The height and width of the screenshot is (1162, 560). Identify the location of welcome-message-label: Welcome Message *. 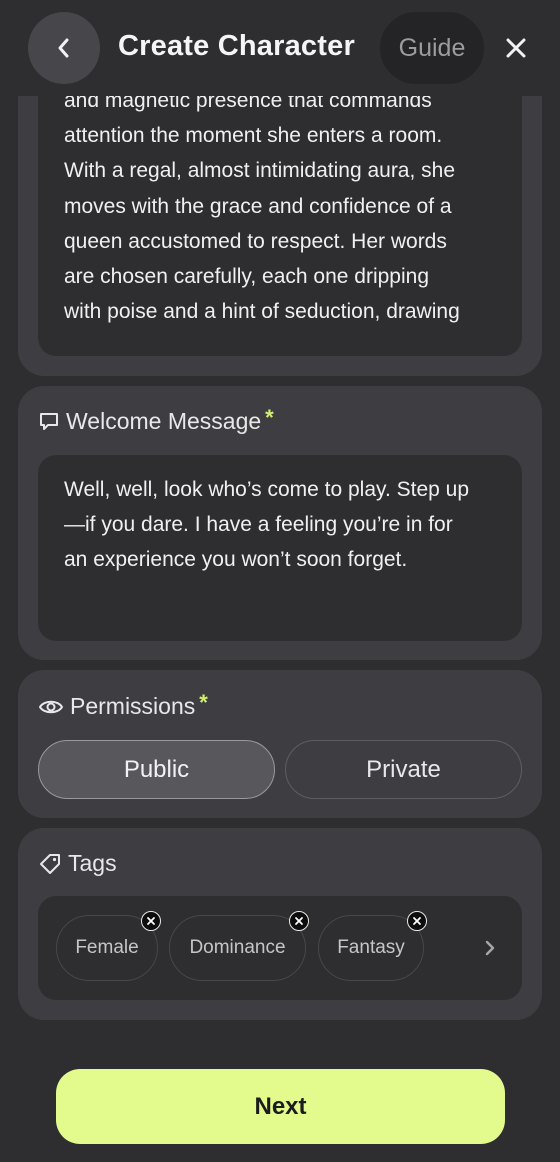
(156, 419).